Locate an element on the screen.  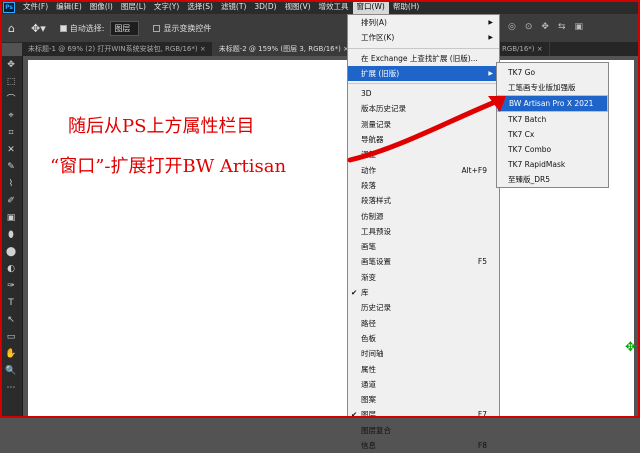
extension-item: TK7 RapidMask is located at coordinates (552, 164).